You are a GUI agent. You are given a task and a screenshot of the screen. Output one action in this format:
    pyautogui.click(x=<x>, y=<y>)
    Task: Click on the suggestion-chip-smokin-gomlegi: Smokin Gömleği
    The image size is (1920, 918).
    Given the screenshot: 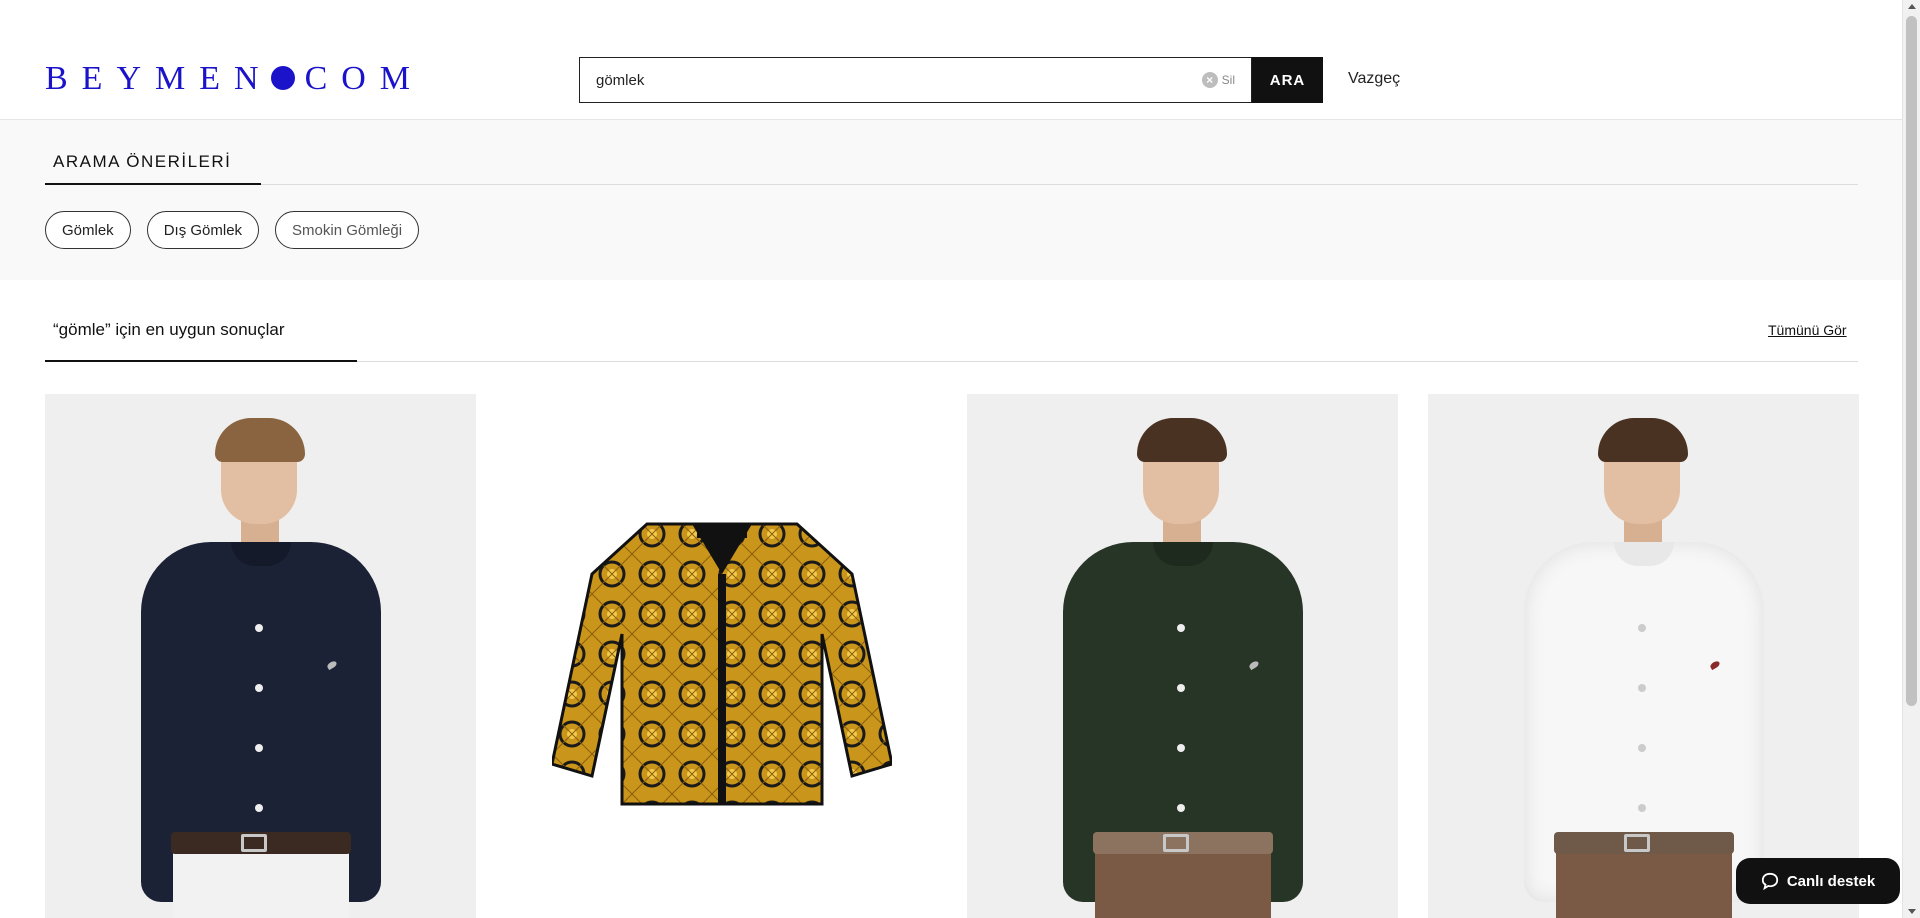 What is the action you would take?
    pyautogui.click(x=347, y=230)
    